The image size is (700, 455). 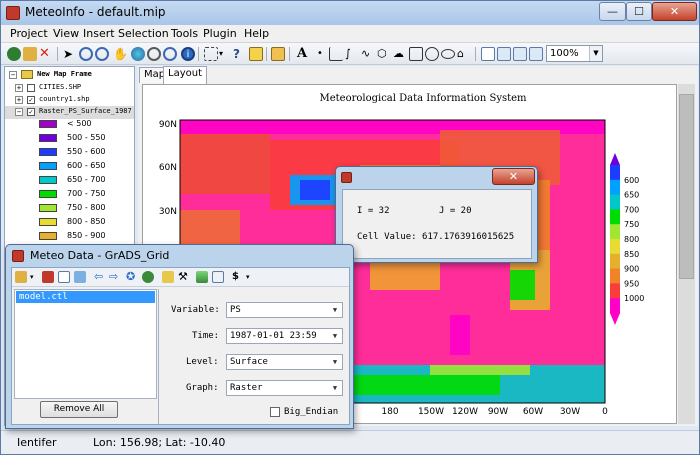 What do you see at coordinates (64, 277) in the screenshot?
I see `table-icon` at bounding box center [64, 277].